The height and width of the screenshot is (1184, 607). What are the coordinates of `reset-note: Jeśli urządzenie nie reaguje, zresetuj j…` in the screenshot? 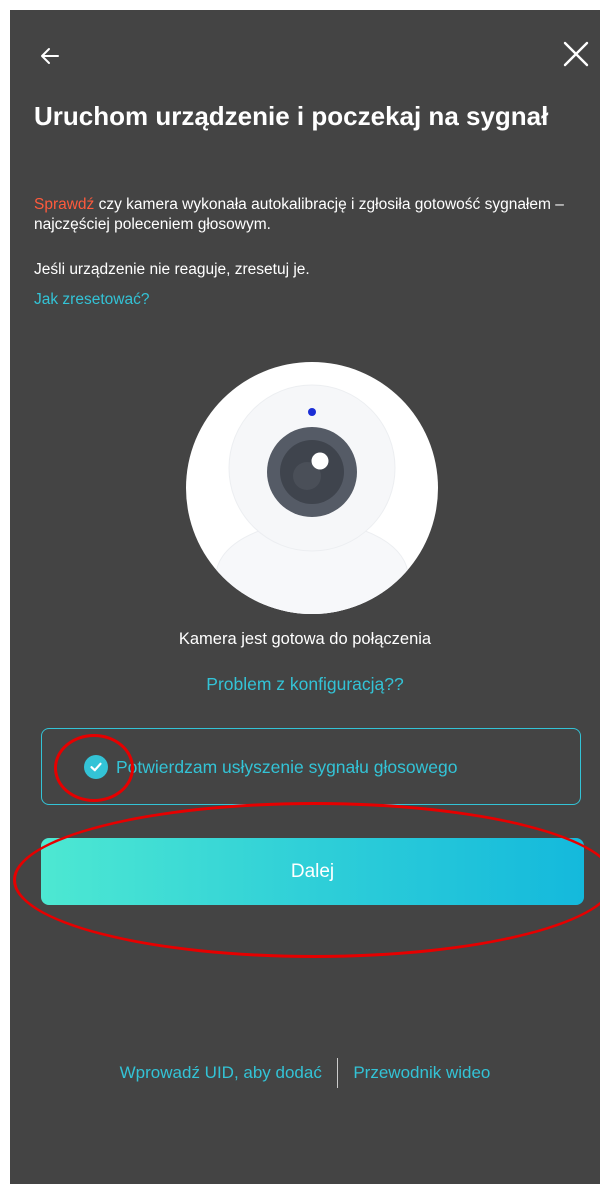 It's located at (172, 269).